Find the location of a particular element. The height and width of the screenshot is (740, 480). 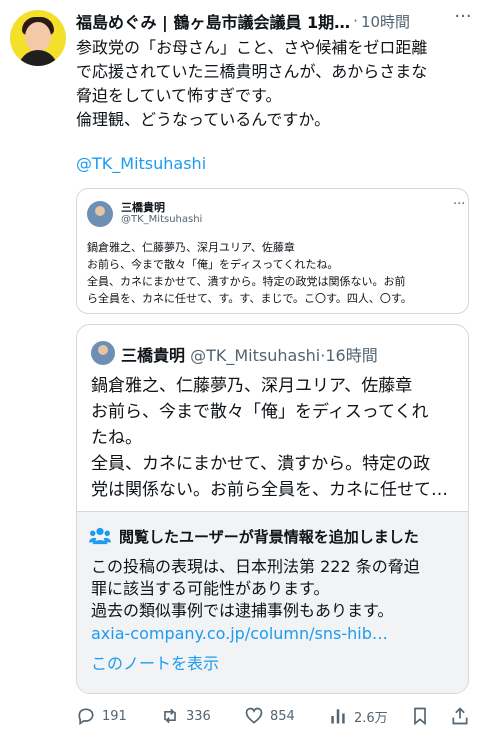

reply-button: 191 is located at coordinates (101, 716).